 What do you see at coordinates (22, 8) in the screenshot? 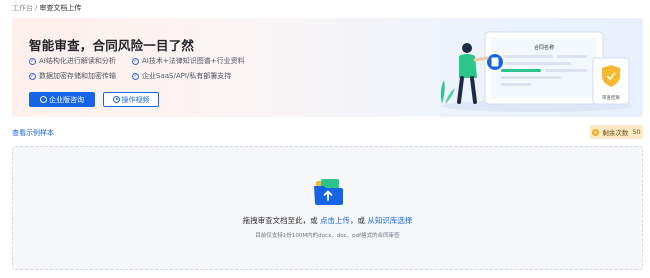
I see `breadcrumb-root: 工作台` at bounding box center [22, 8].